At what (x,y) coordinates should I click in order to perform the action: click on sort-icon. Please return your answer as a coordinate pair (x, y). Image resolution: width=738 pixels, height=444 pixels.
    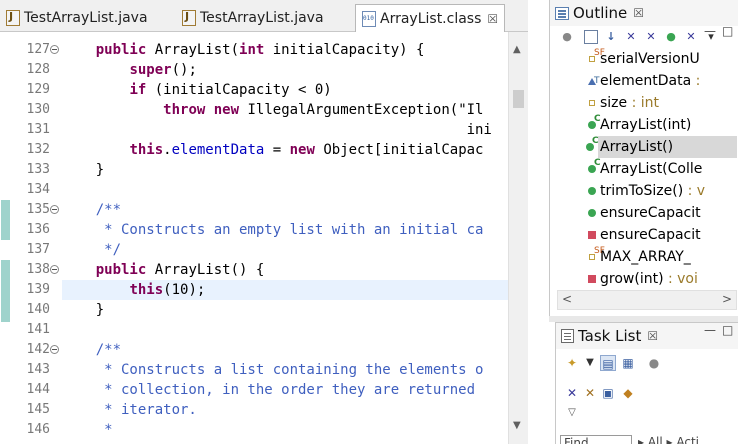
    Looking at the image, I should click on (591, 37).